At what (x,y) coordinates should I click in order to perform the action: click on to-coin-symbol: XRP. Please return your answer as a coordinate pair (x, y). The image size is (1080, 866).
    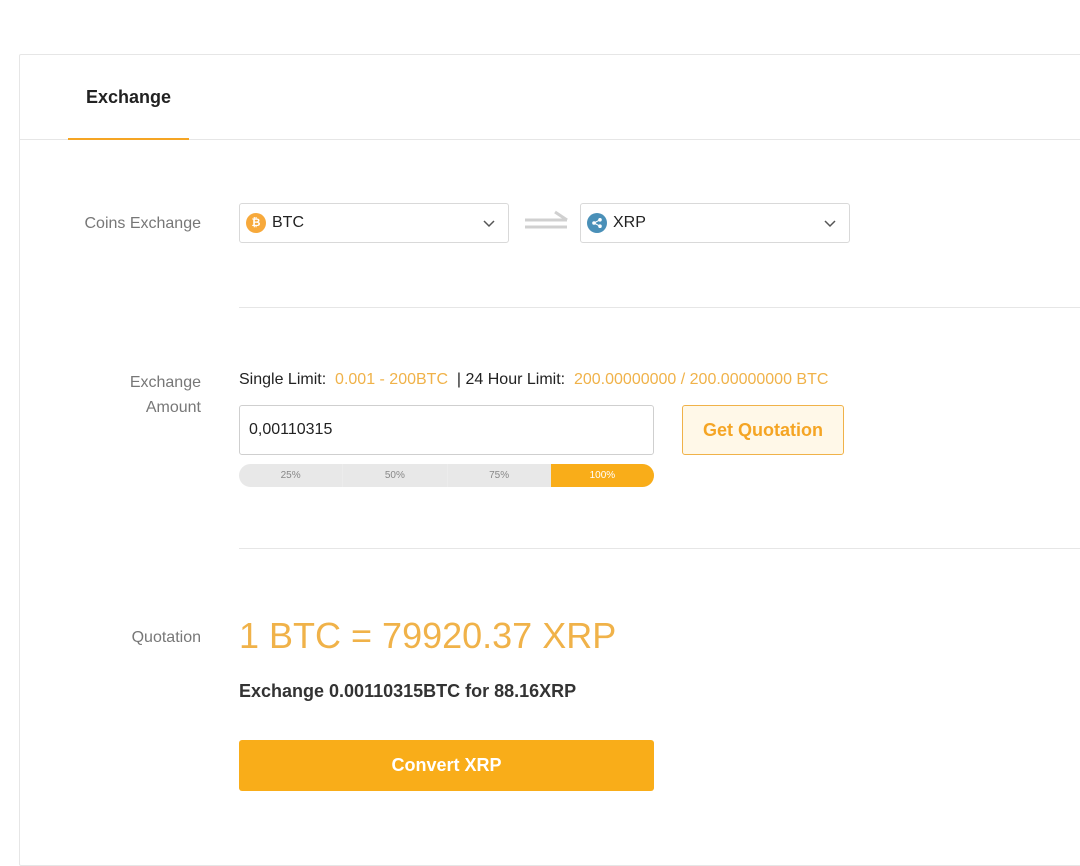
    Looking at the image, I should click on (629, 222).